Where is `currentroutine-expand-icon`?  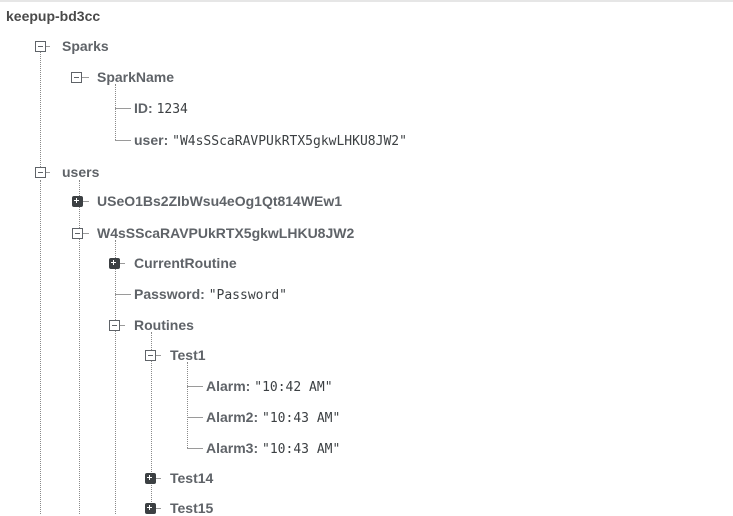 currentroutine-expand-icon is located at coordinates (114, 263).